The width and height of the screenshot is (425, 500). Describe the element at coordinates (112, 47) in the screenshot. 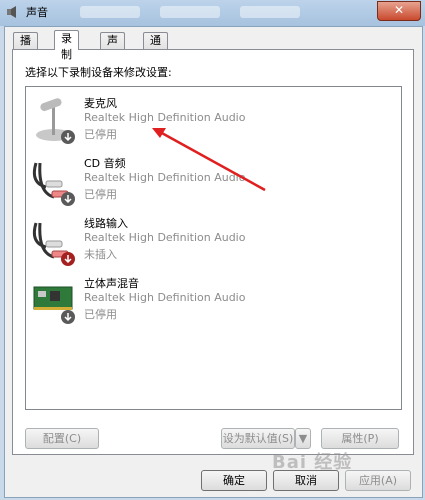

I see `tab-sounds: 声音` at that location.